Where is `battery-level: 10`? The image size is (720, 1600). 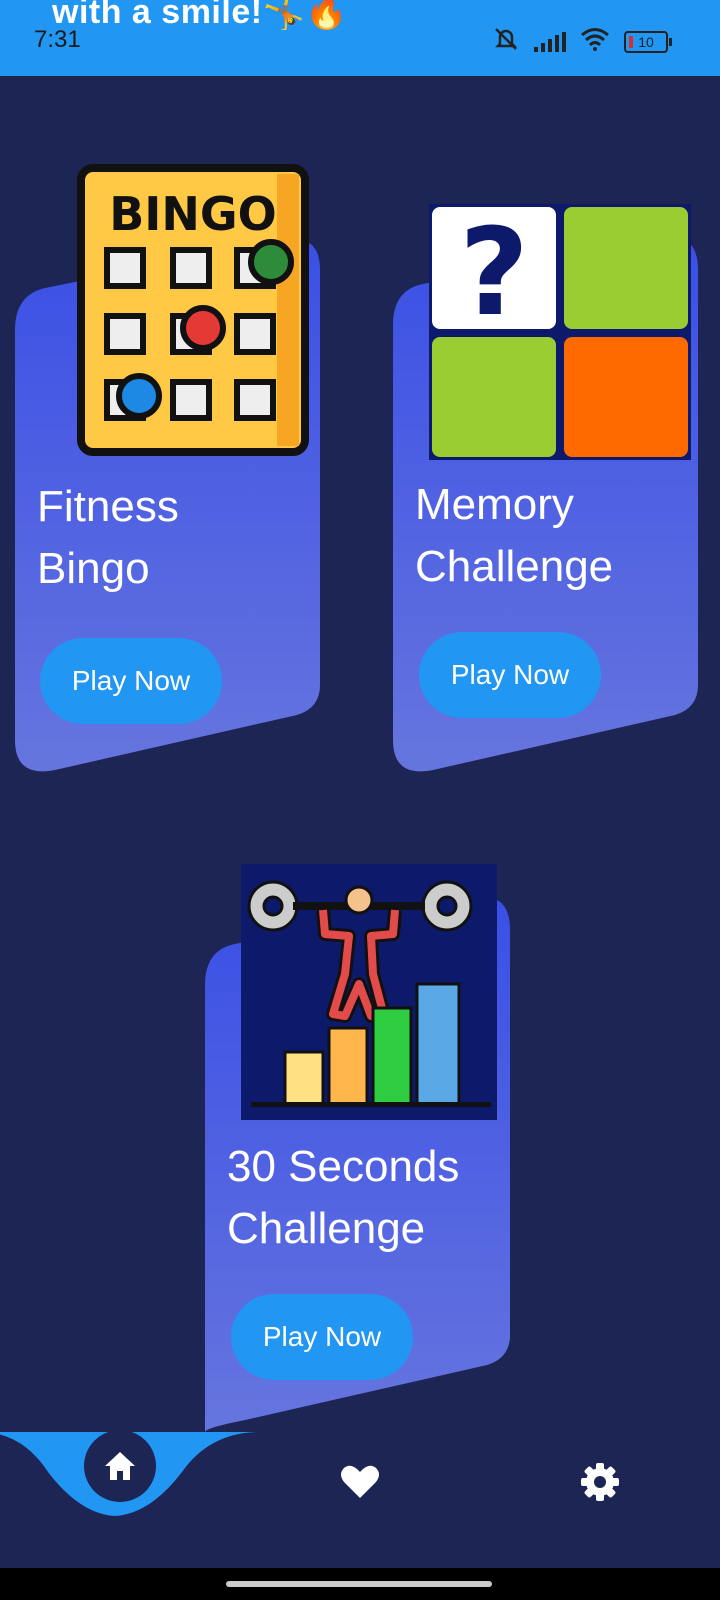 battery-level: 10 is located at coordinates (646, 41).